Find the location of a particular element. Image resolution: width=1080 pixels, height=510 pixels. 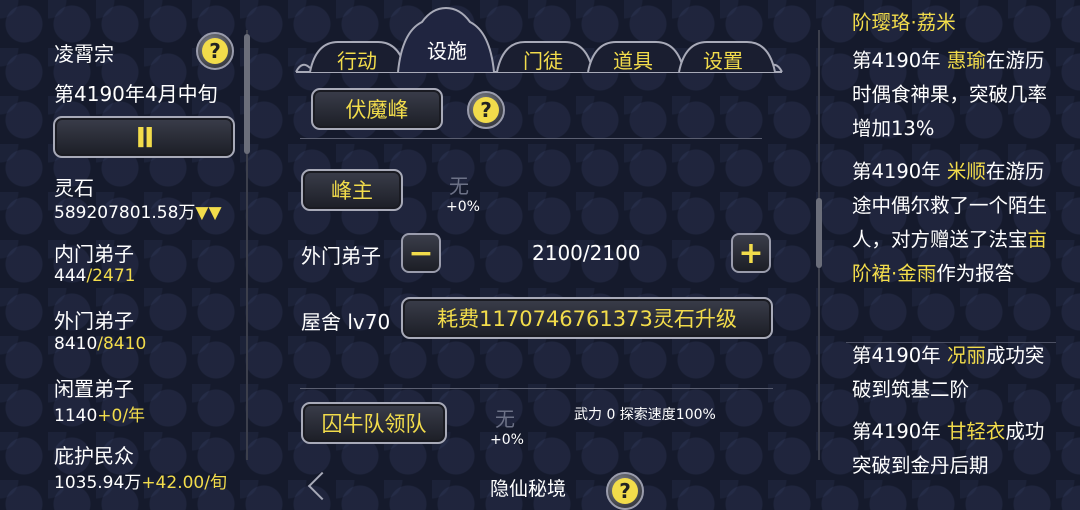

team-leader-button: 囚牛队领队 is located at coordinates (374, 423).